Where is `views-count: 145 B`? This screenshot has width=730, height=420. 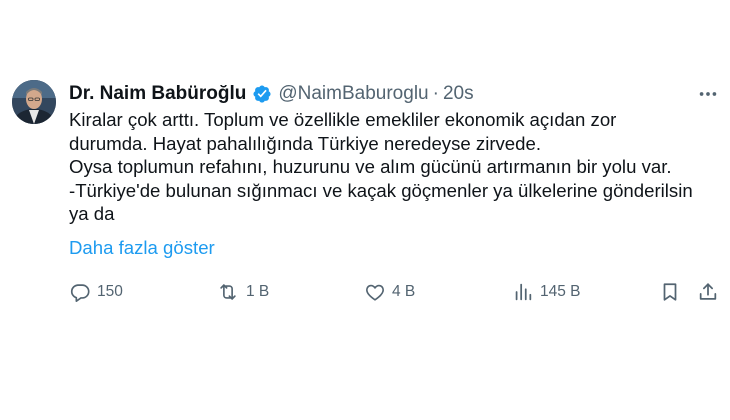
views-count: 145 B is located at coordinates (560, 291).